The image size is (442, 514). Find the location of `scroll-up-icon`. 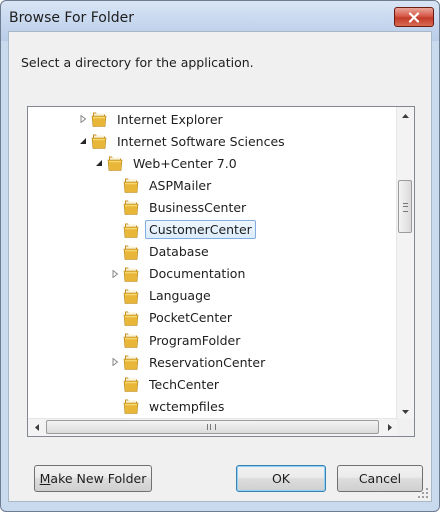

scroll-up-icon is located at coordinates (405, 115).